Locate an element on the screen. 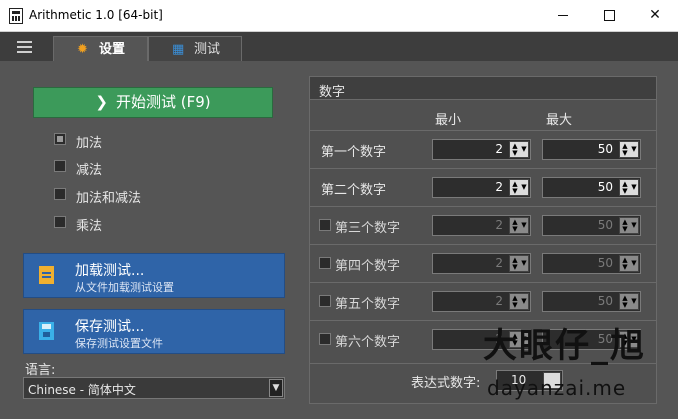  column-header-max: 最大 is located at coordinates (559, 120).